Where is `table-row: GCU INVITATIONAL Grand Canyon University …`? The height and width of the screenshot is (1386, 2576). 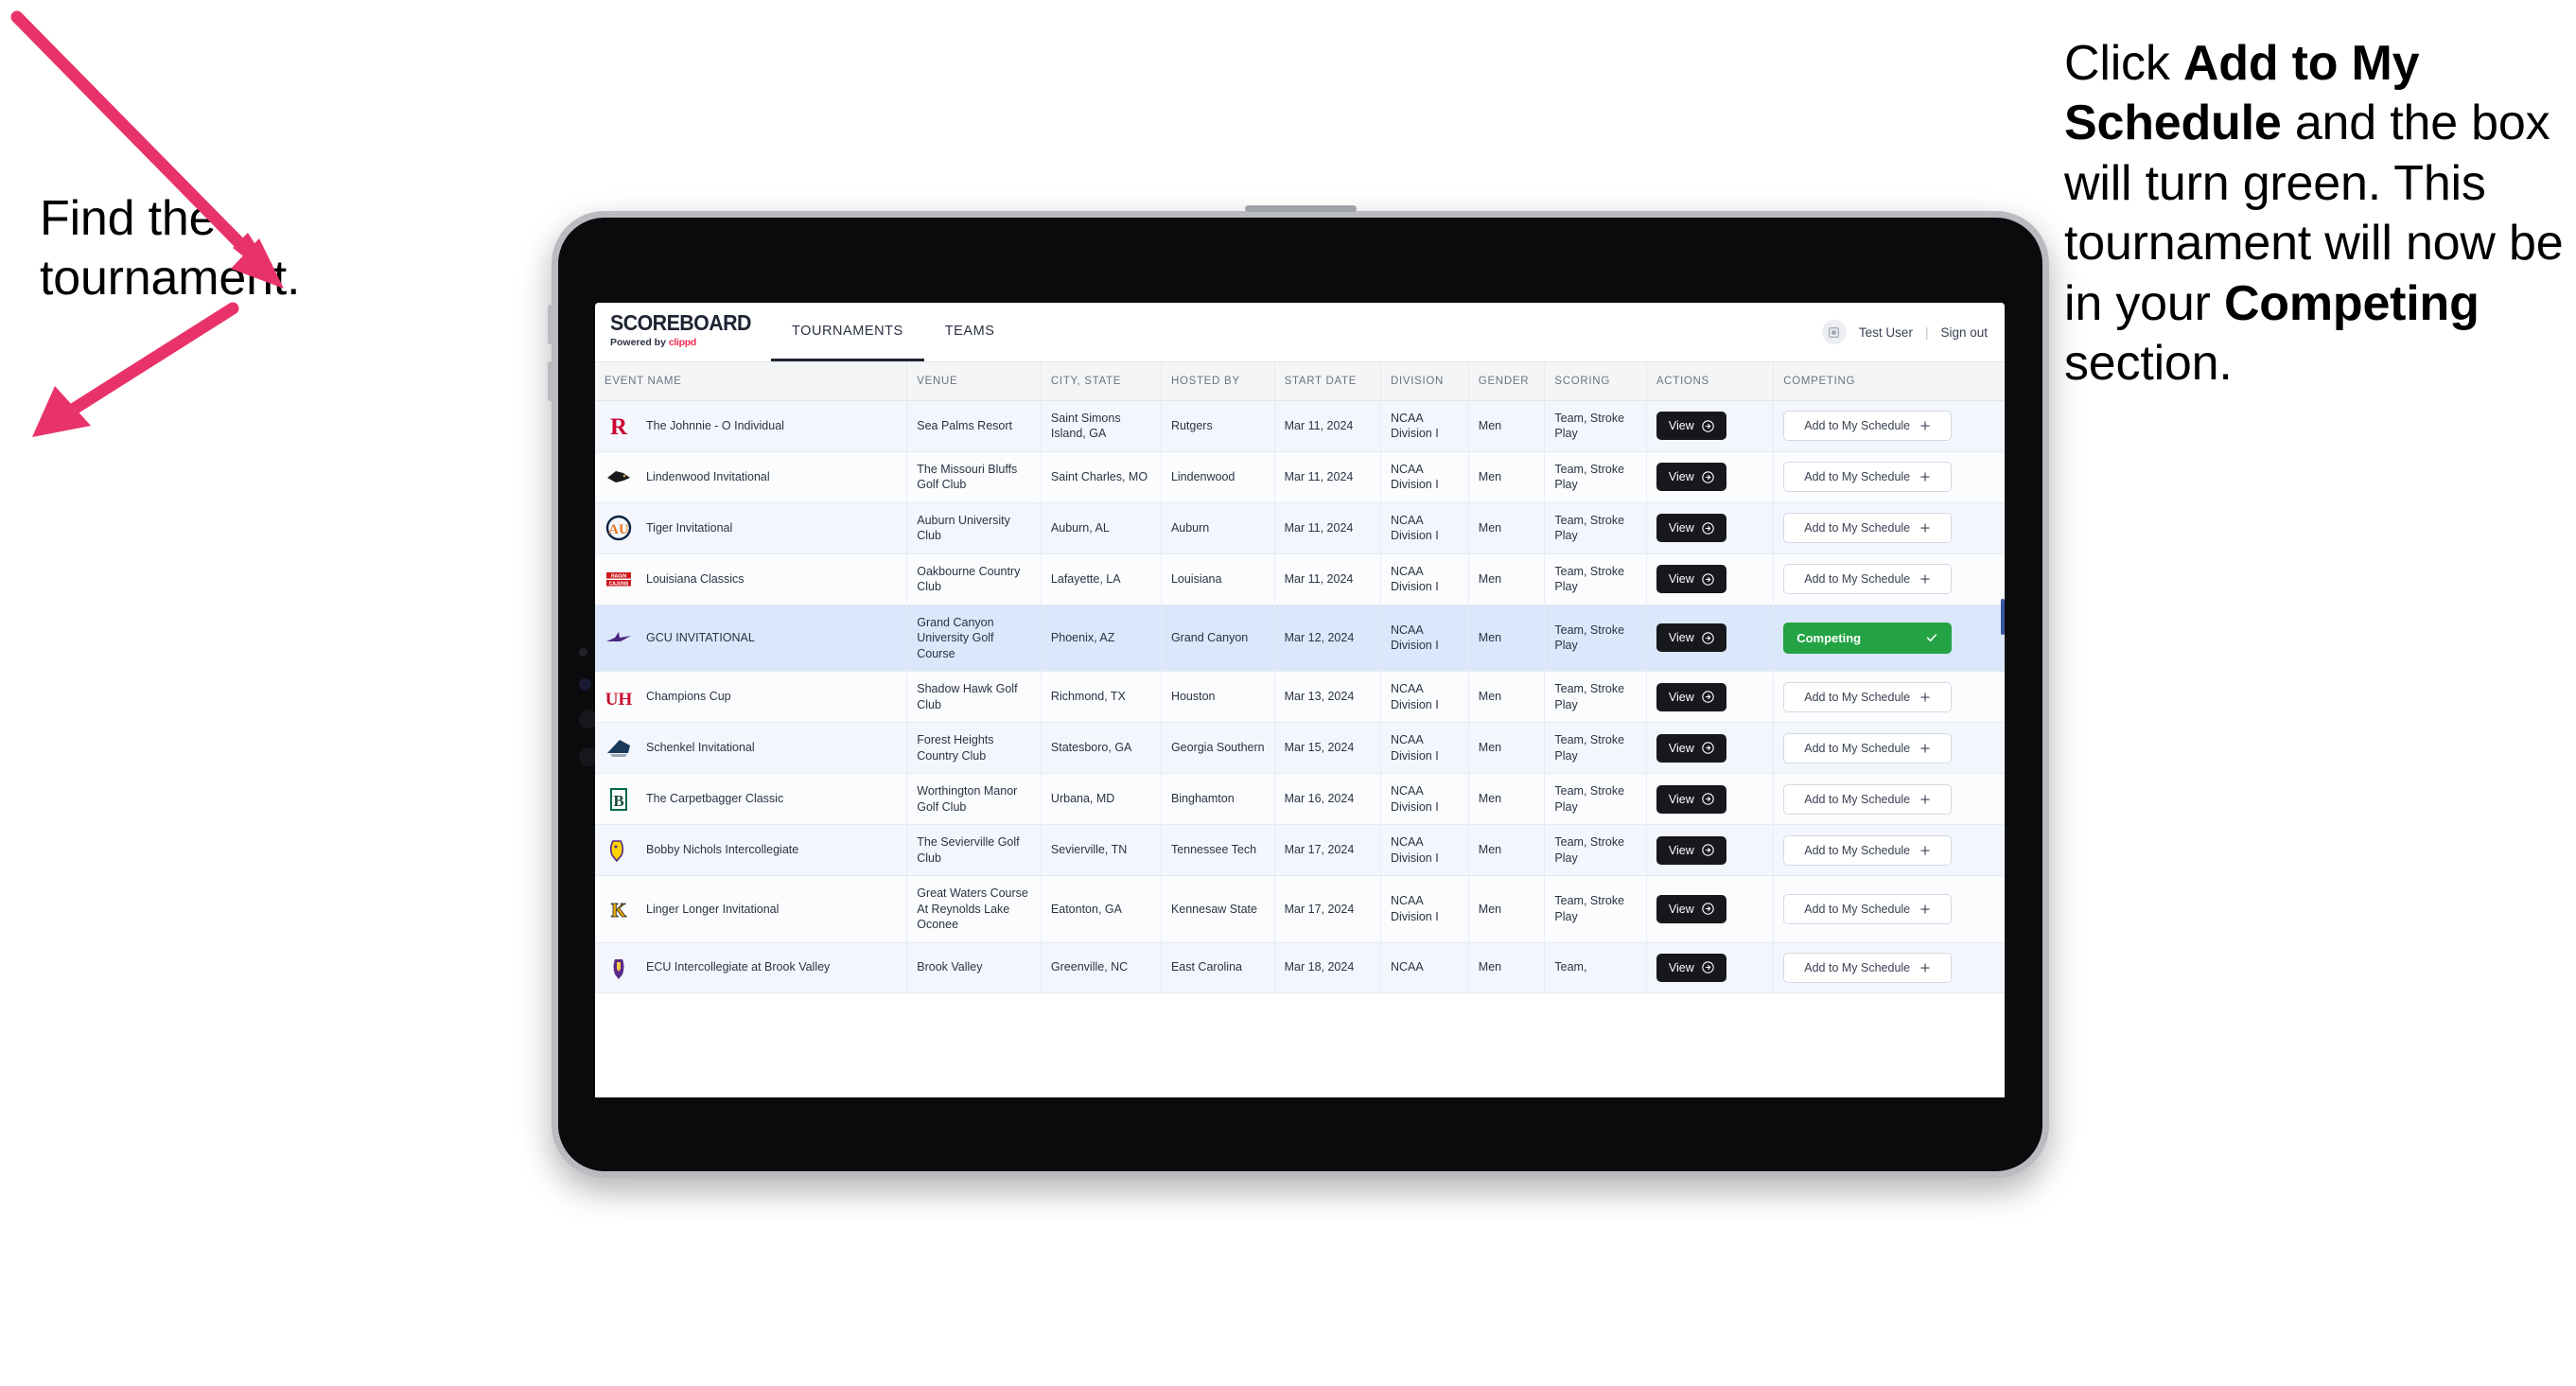 table-row: GCU INVITATIONAL Grand Canyon University … is located at coordinates (1300, 638).